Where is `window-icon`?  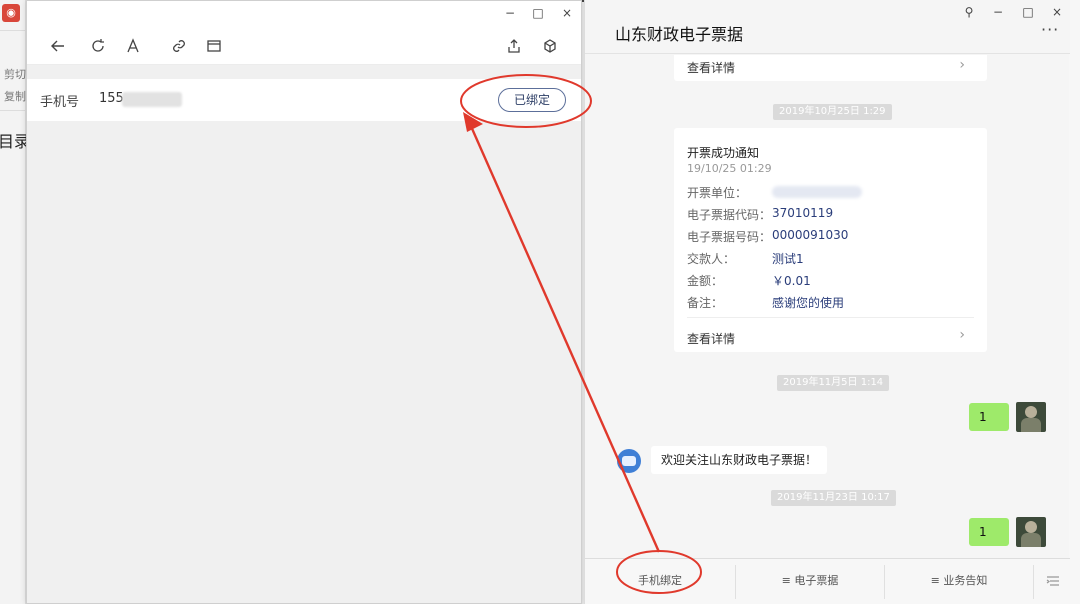 window-icon is located at coordinates (214, 46).